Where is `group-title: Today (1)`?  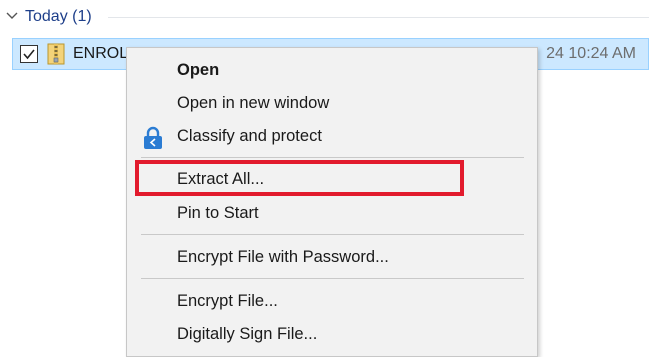 group-title: Today (1) is located at coordinates (58, 16).